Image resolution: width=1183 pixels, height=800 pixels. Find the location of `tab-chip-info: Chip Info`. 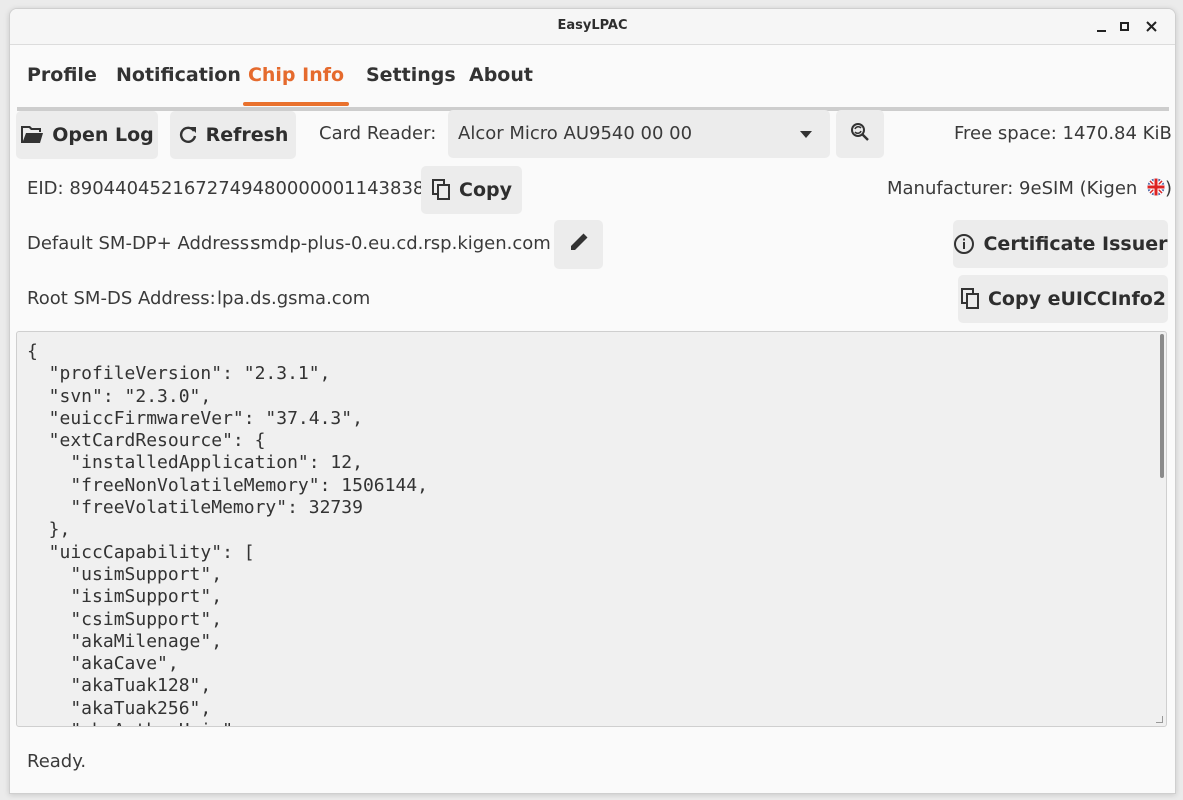

tab-chip-info: Chip Info is located at coordinates (296, 80).